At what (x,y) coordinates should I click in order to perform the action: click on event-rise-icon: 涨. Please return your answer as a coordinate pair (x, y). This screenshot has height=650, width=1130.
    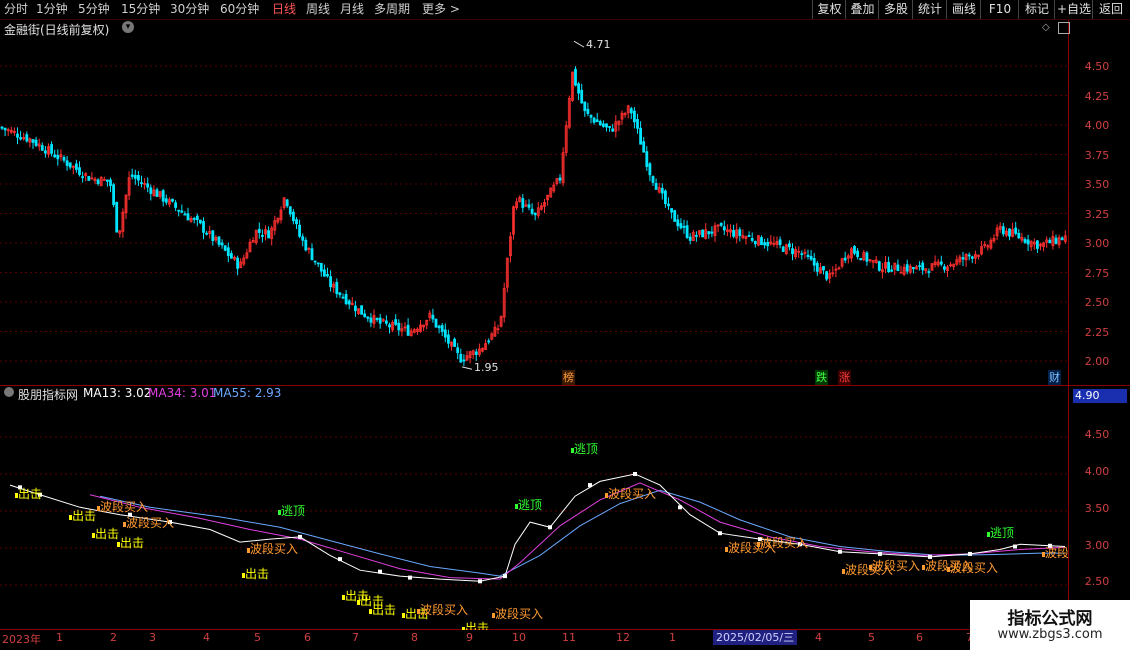
    Looking at the image, I should click on (844, 377).